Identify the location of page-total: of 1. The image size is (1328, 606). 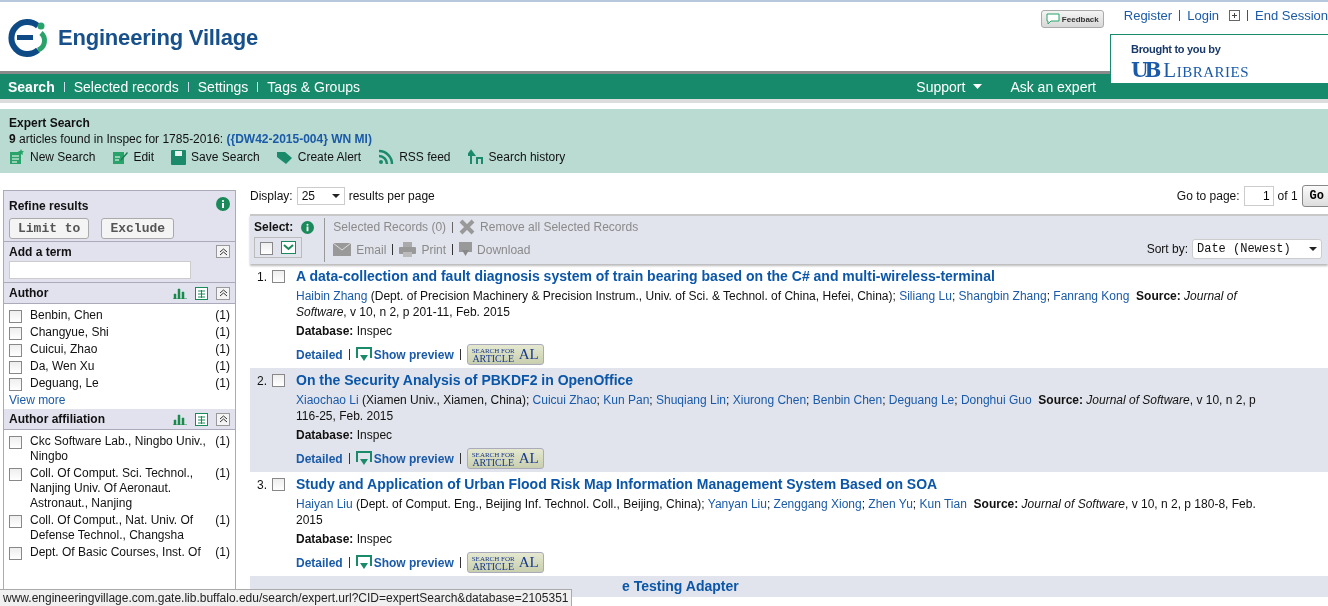
(1287, 196).